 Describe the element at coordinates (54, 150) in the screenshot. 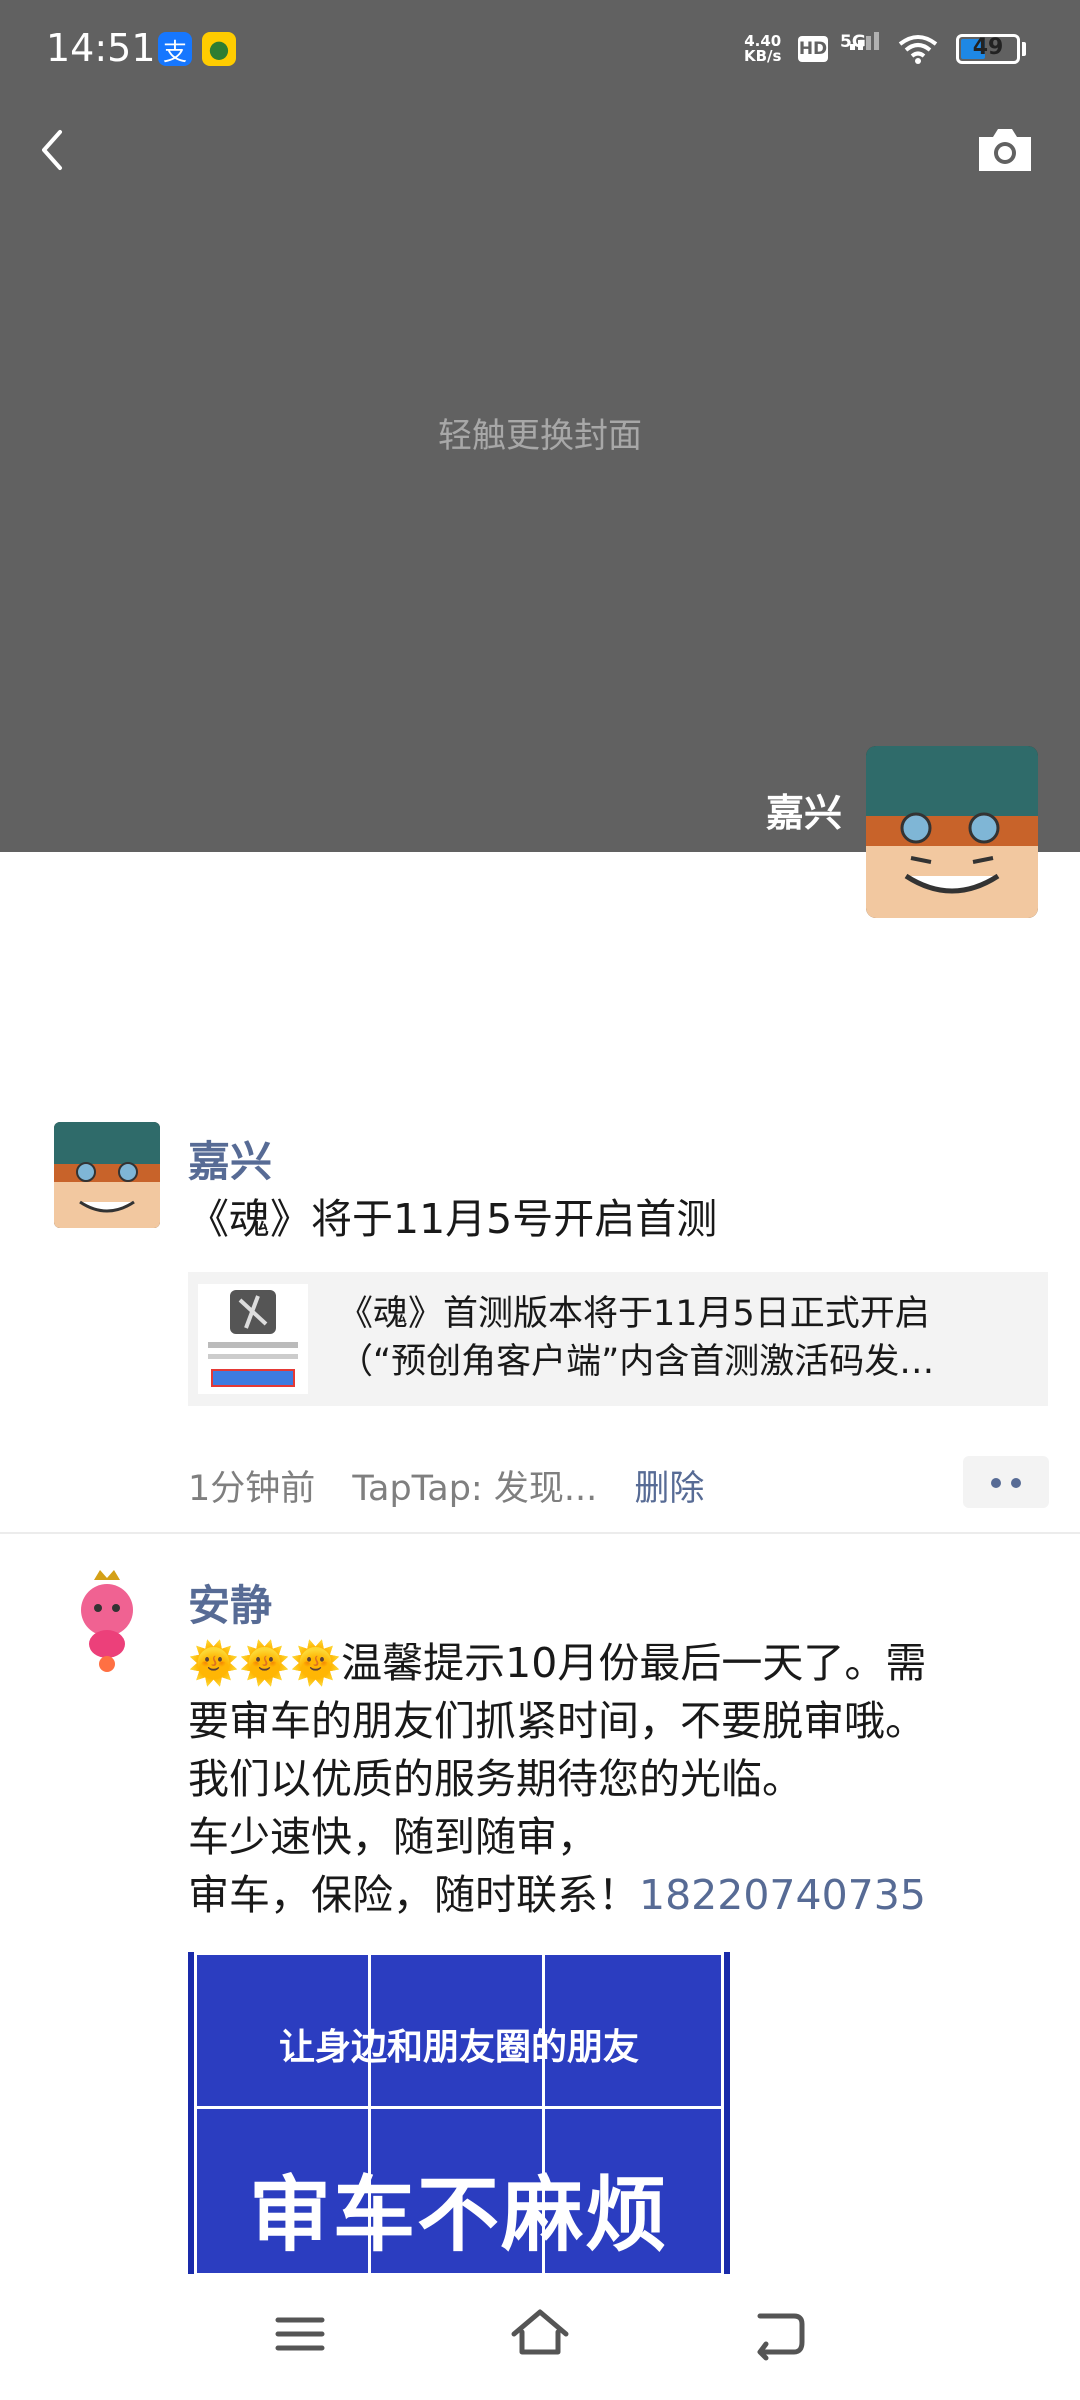

I see `back-arrow-icon` at that location.